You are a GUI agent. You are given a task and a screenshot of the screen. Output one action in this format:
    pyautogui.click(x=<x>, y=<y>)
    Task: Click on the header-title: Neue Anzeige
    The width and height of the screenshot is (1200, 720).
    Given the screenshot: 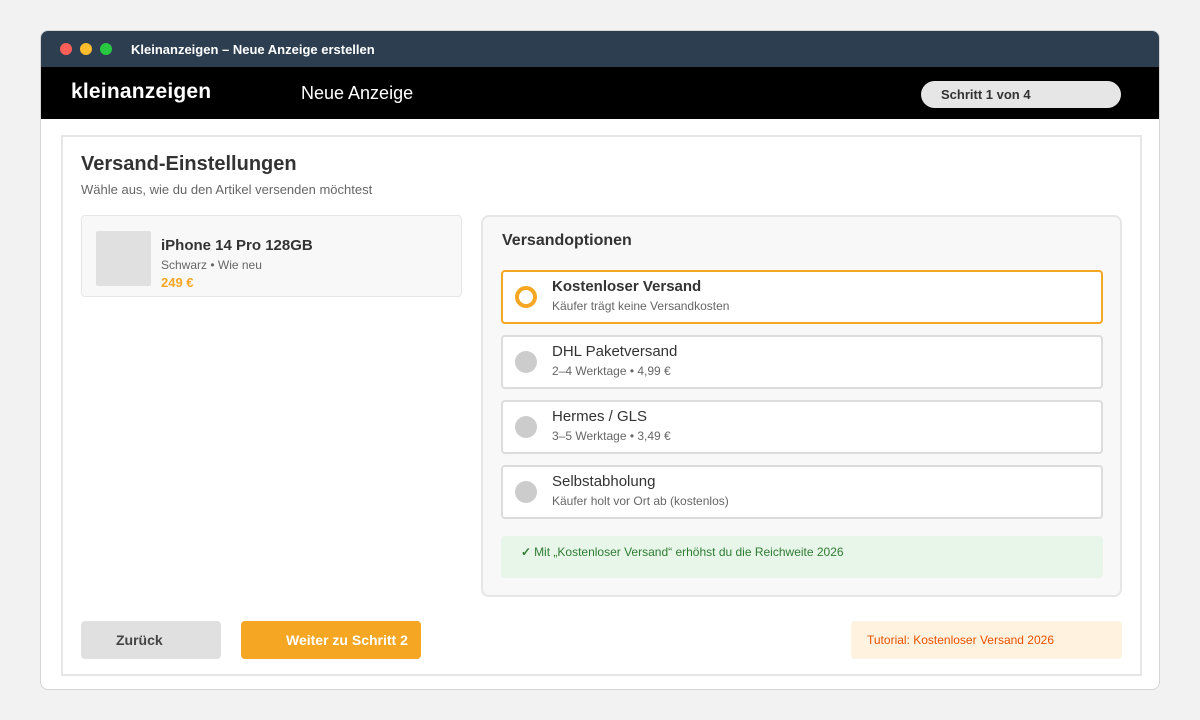 What is the action you would take?
    pyautogui.click(x=357, y=93)
    